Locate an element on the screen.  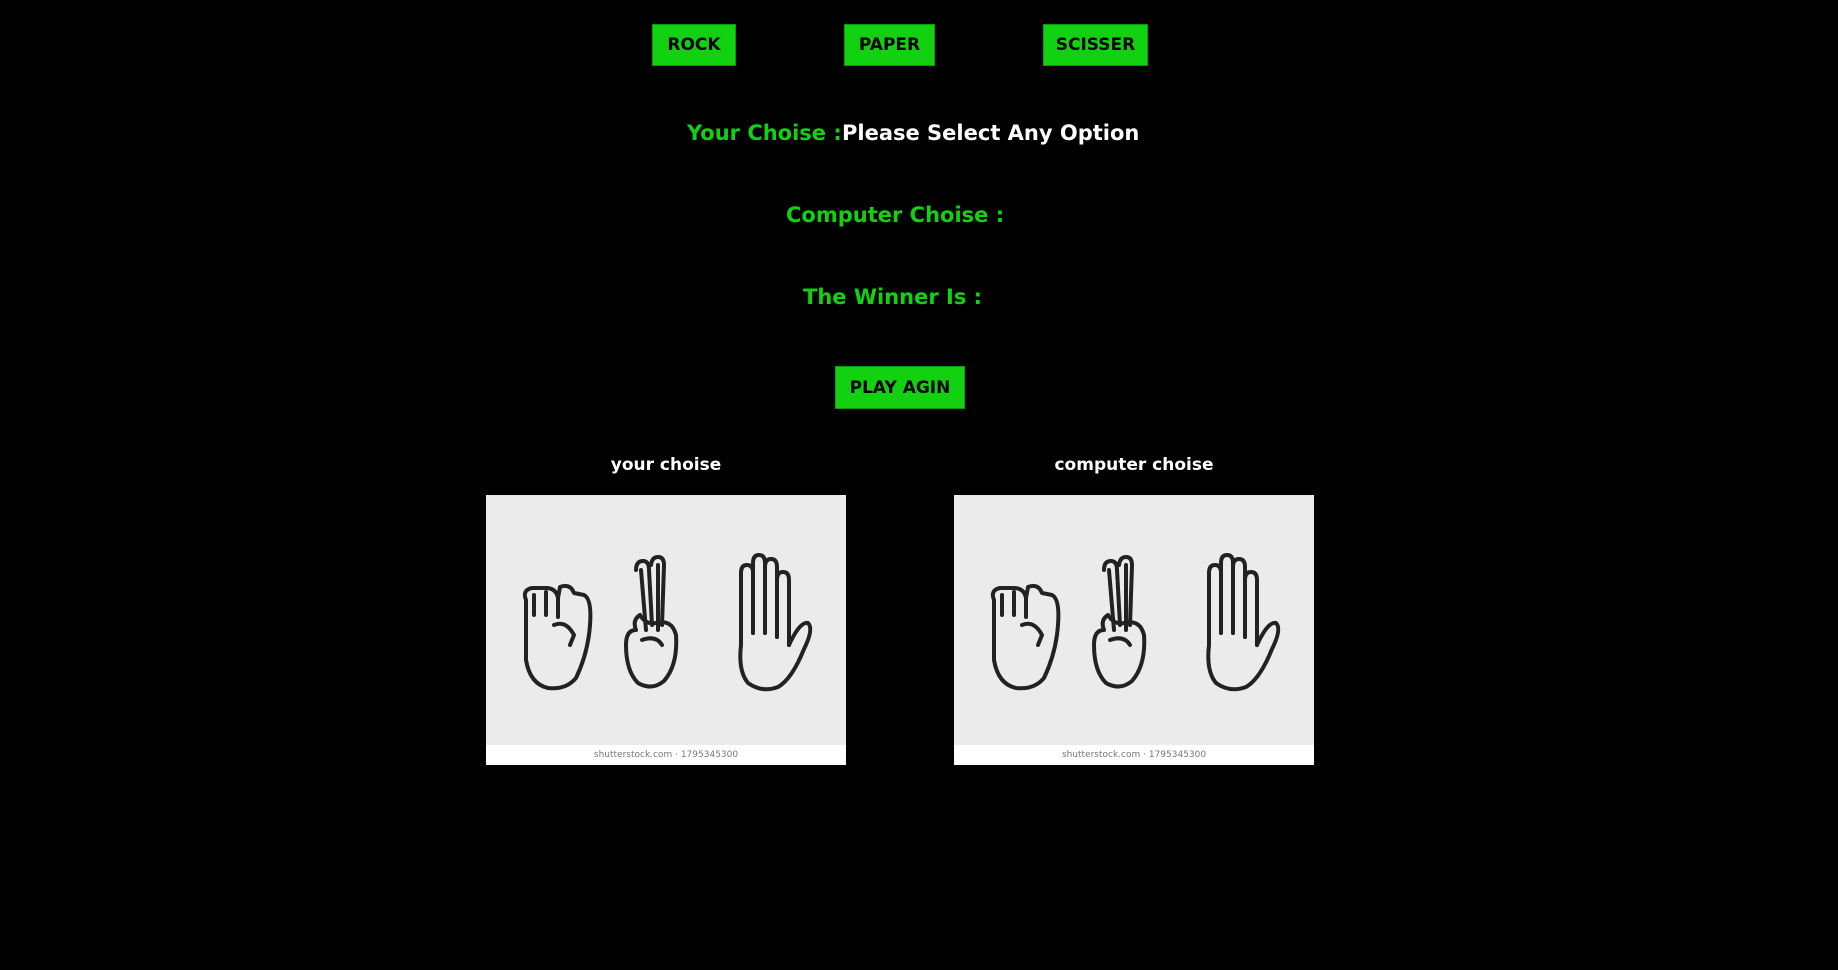
your-choice-image: shutterstock.com · 1795345300 is located at coordinates (666, 630).